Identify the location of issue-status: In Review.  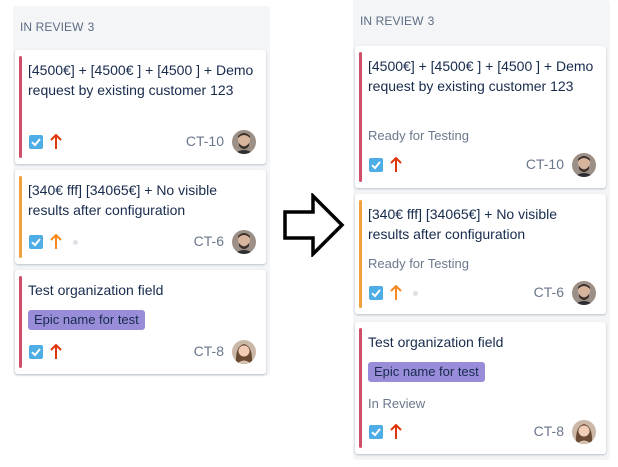
(397, 403).